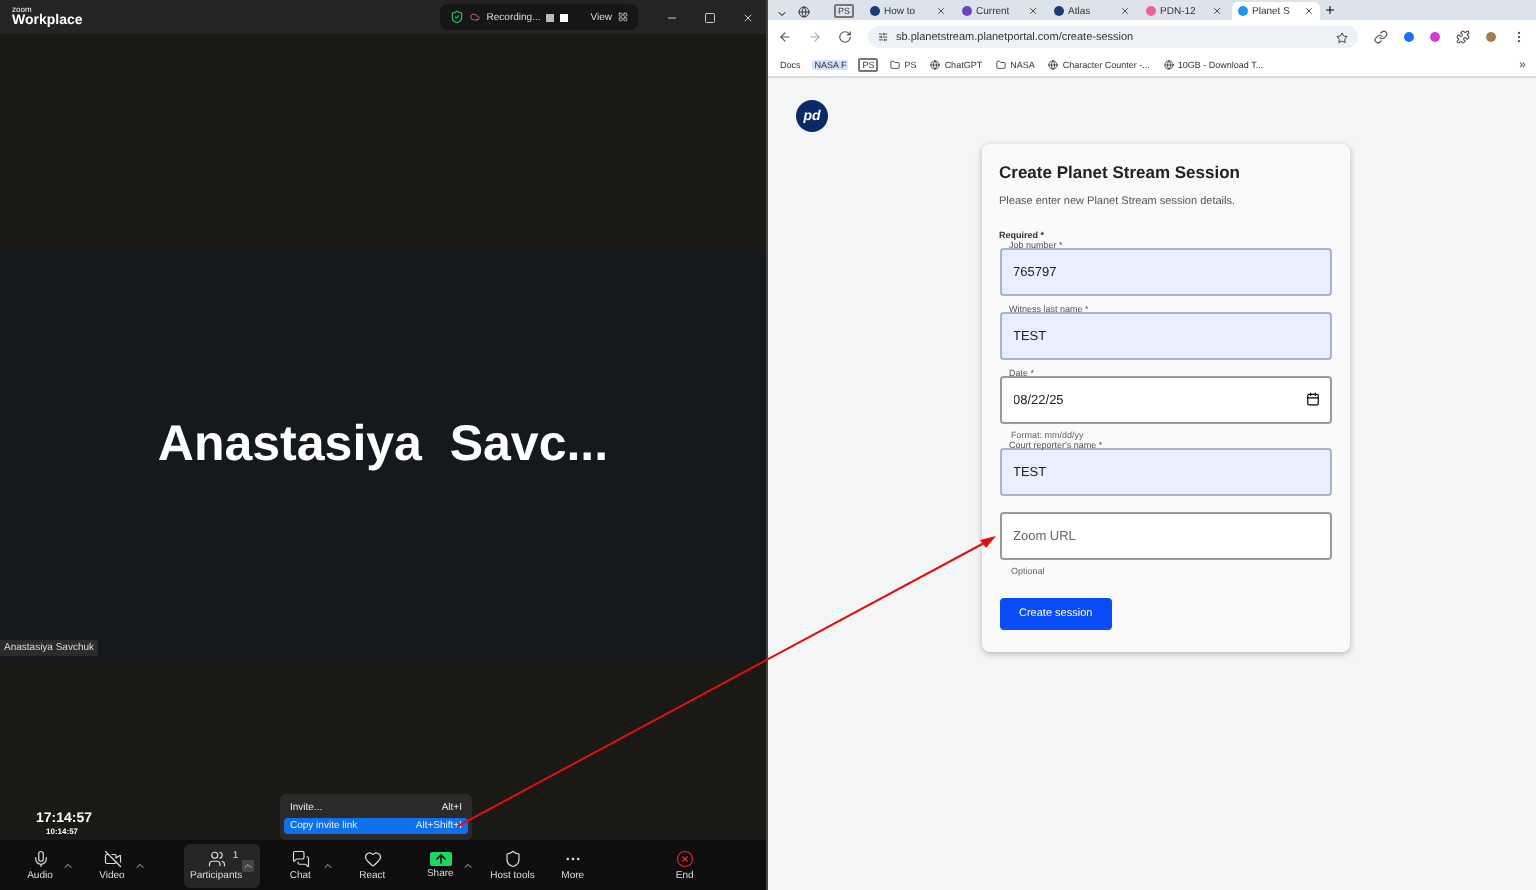 Image resolution: width=1536 pixels, height=890 pixels. What do you see at coordinates (440, 858) in the screenshot?
I see `share-icon` at bounding box center [440, 858].